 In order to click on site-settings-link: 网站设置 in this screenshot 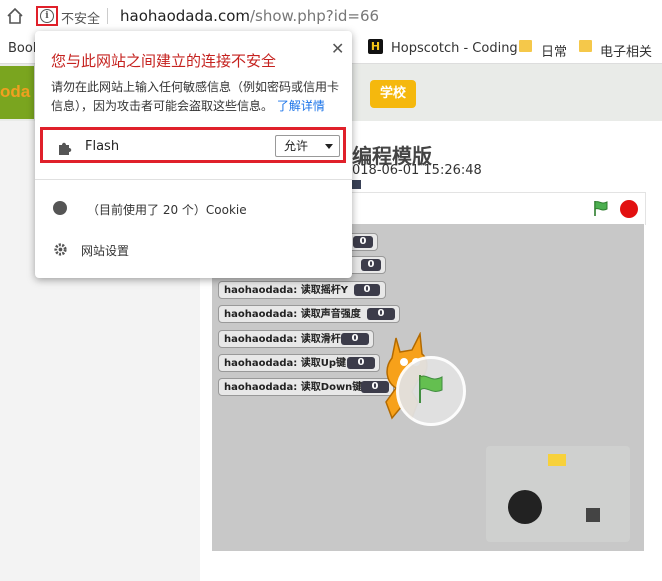, I will do `click(105, 250)`.